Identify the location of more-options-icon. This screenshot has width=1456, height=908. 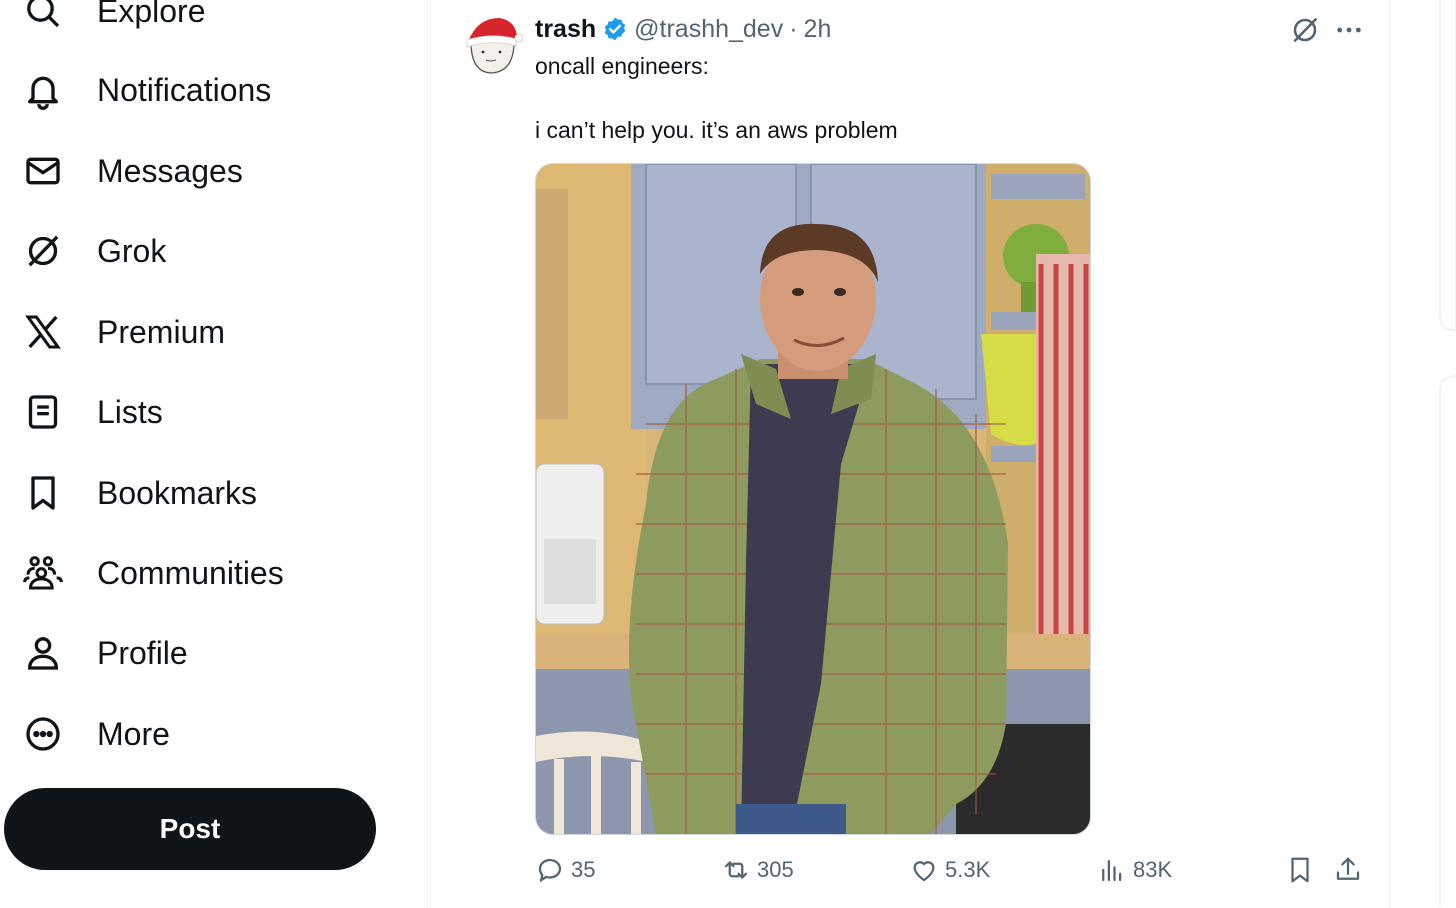
(1349, 30).